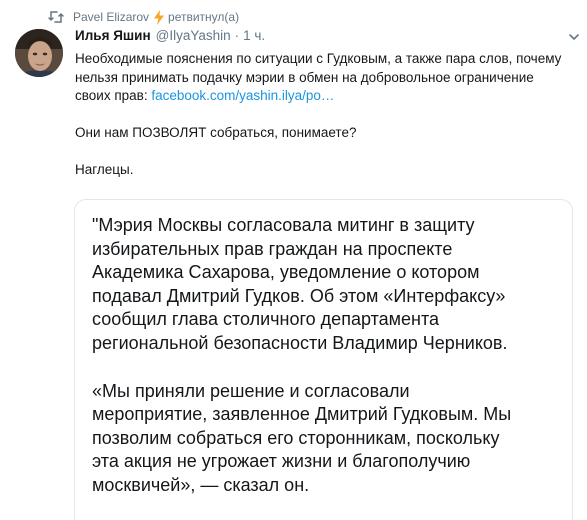 This screenshot has height=520, width=587. What do you see at coordinates (56, 17) in the screenshot?
I see `retweet-icon` at bounding box center [56, 17].